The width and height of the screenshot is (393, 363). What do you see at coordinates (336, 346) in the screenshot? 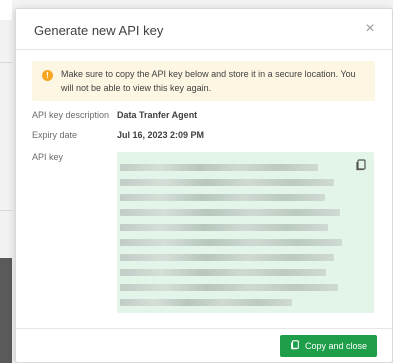
I see `copy-and-close-label: Copy and close` at bounding box center [336, 346].